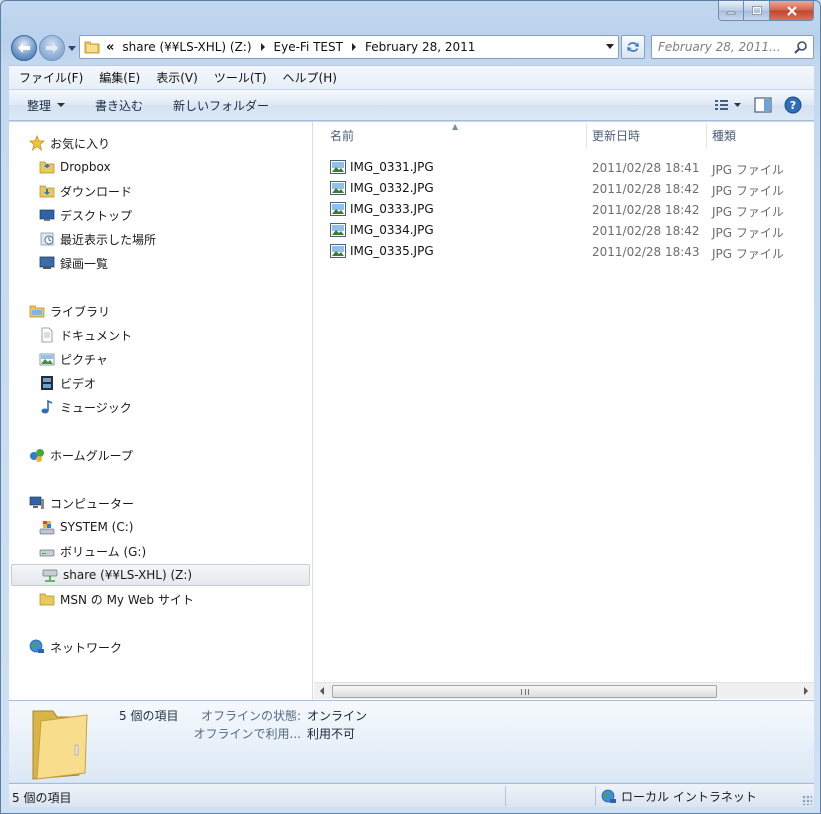  I want to click on nav-system-drive: SYSTEM (C:), so click(160, 527).